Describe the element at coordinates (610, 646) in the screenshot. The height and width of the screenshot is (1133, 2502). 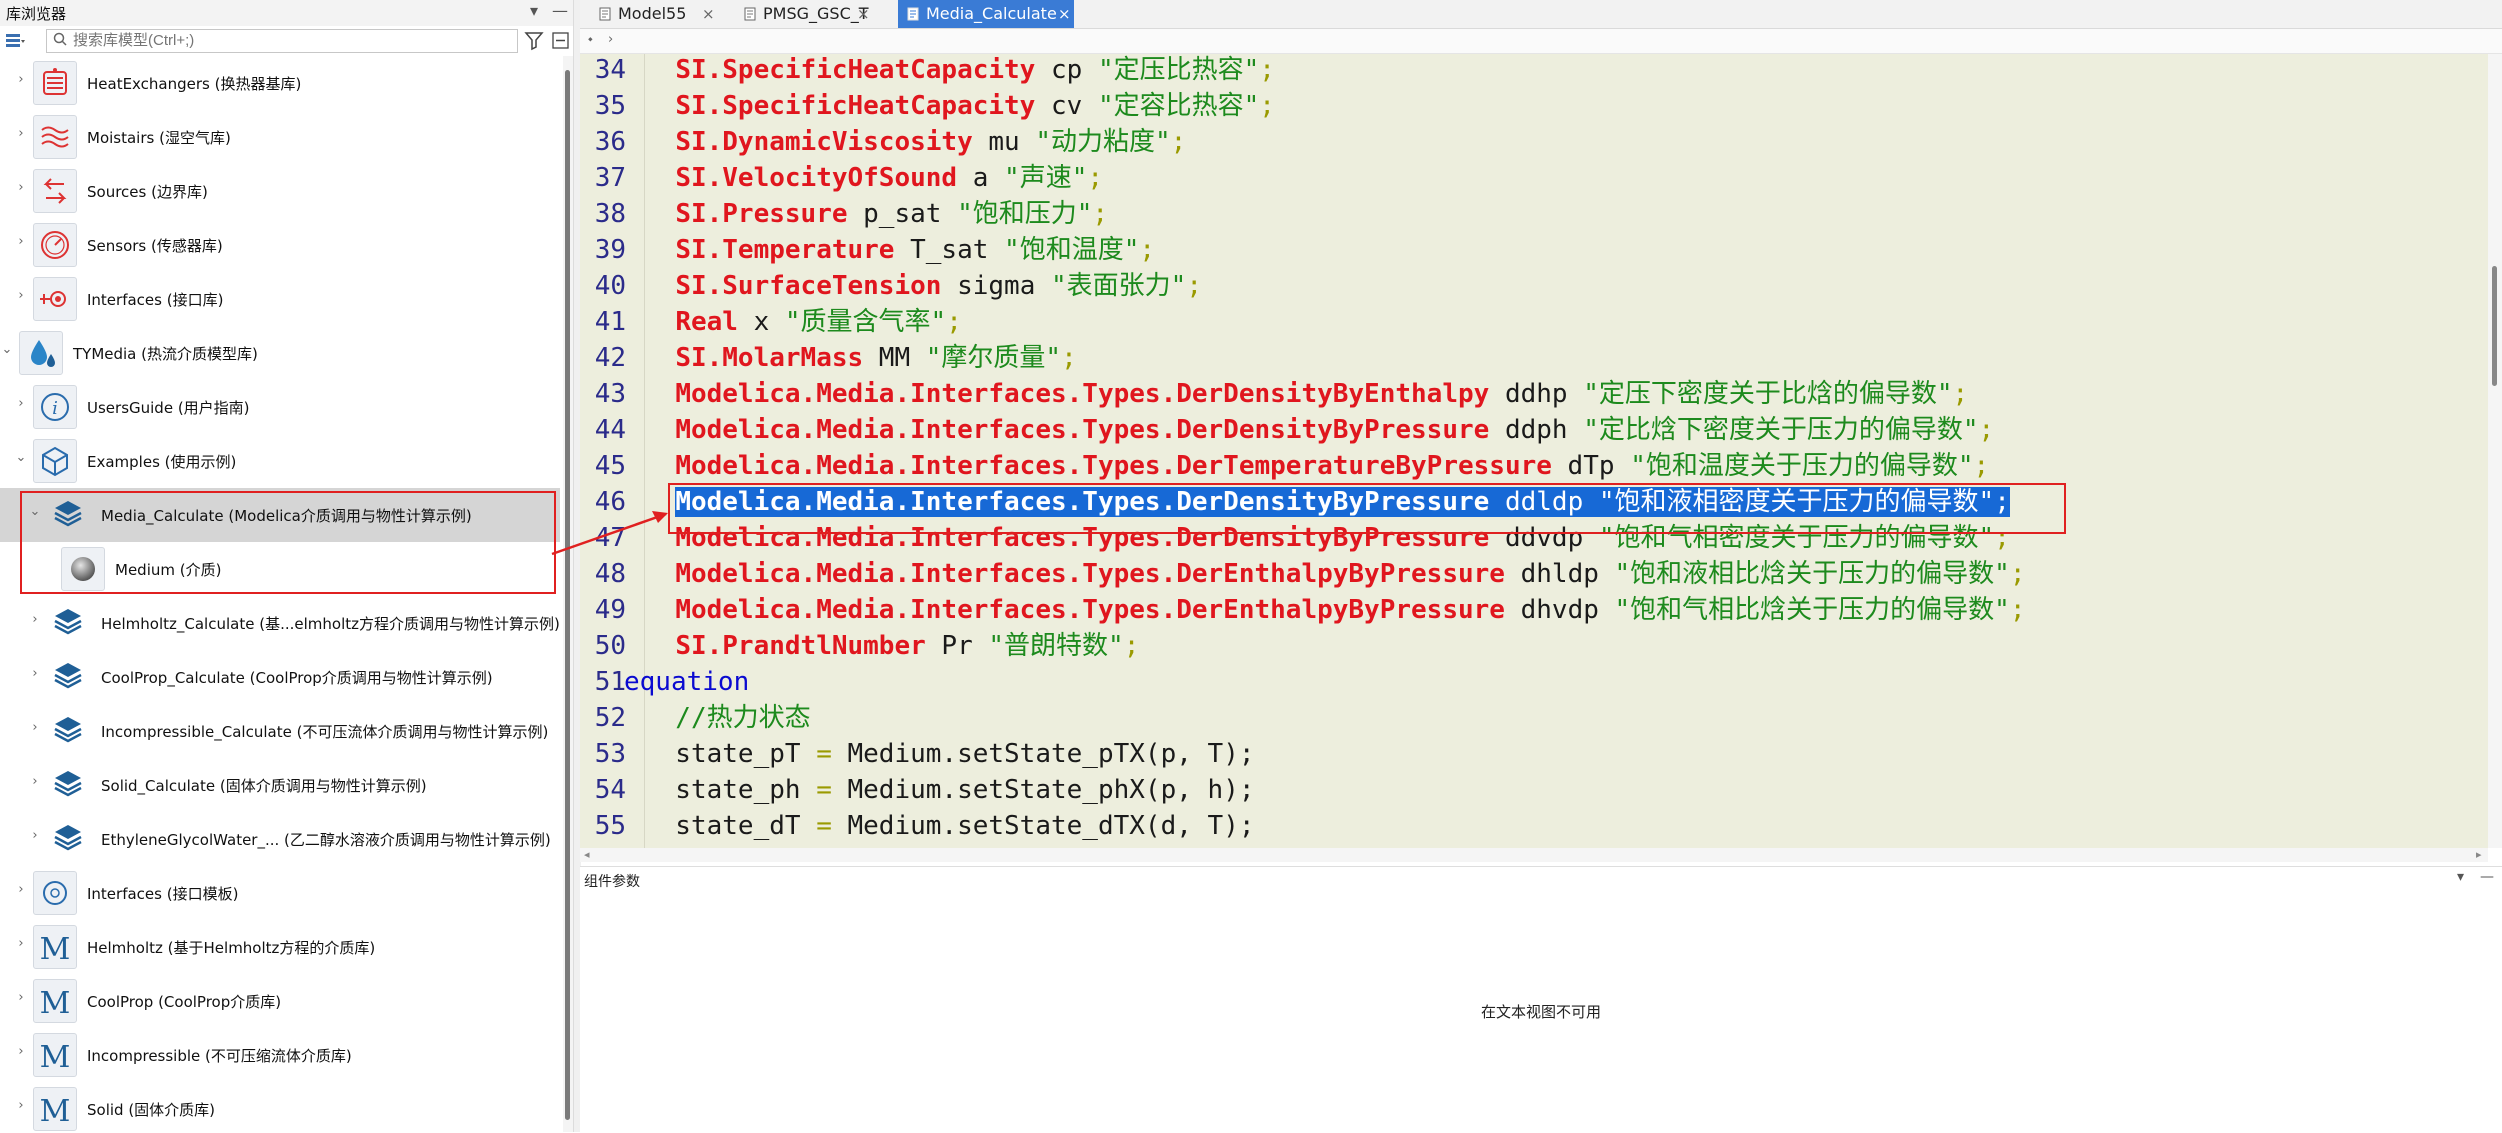
I see `line-number: 50` at that location.